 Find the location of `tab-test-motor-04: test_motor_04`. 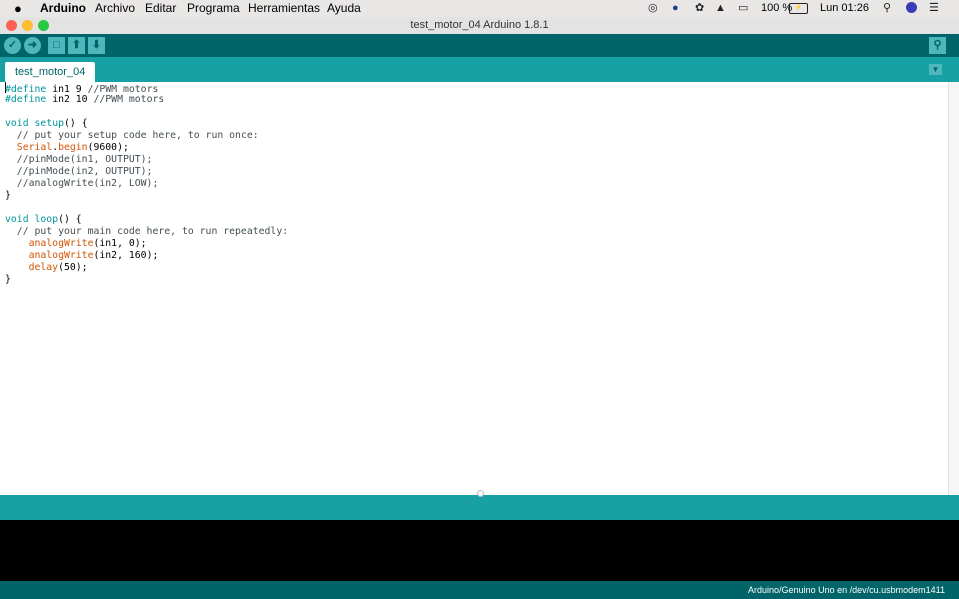

tab-test-motor-04: test_motor_04 is located at coordinates (50, 72).